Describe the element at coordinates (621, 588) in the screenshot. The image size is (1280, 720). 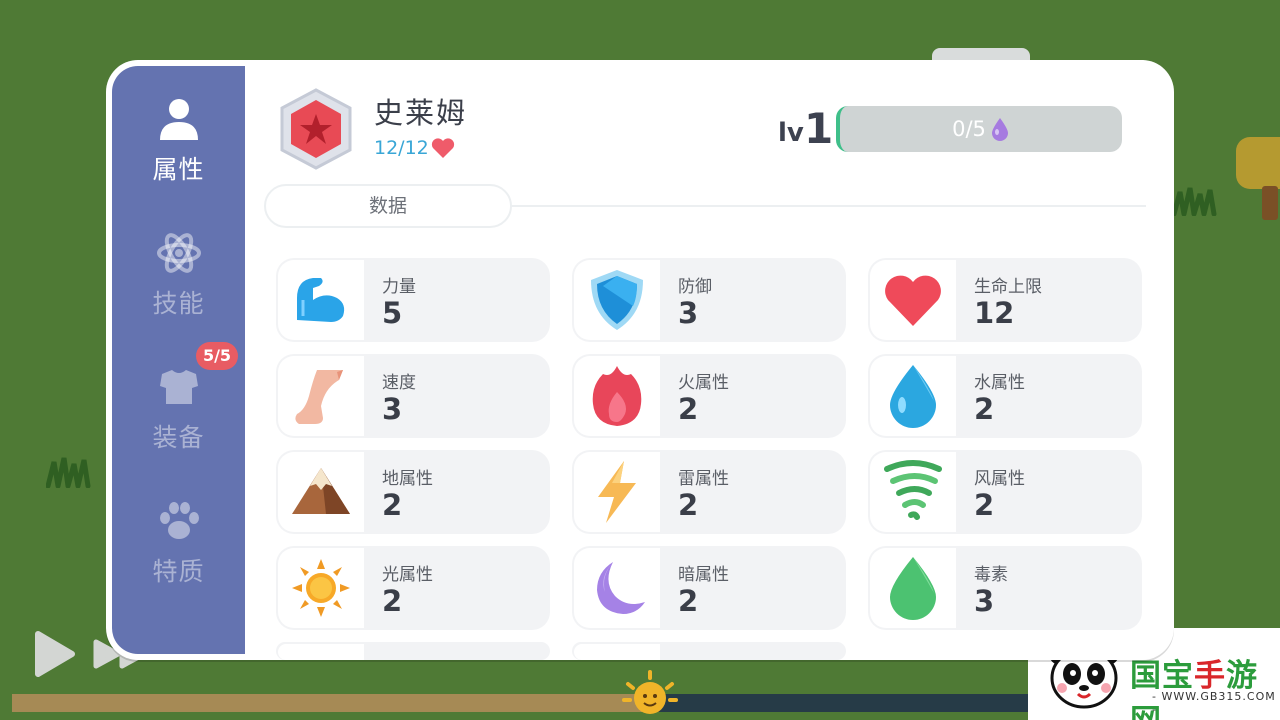
I see `moon-icon` at that location.